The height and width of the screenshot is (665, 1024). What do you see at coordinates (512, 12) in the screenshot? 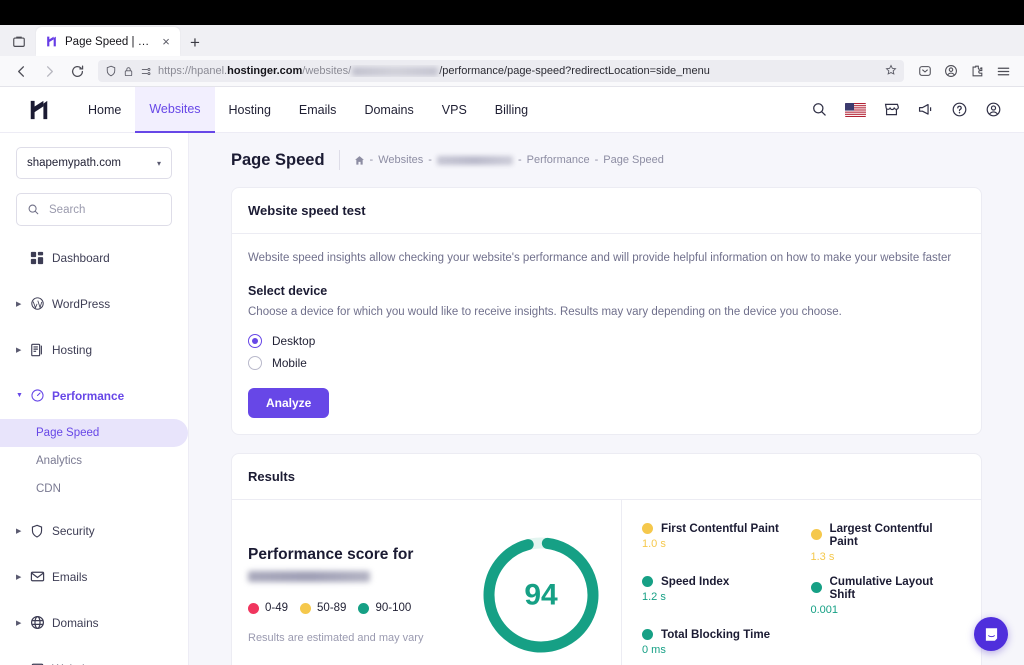
I see `titlebar-black-strip` at bounding box center [512, 12].